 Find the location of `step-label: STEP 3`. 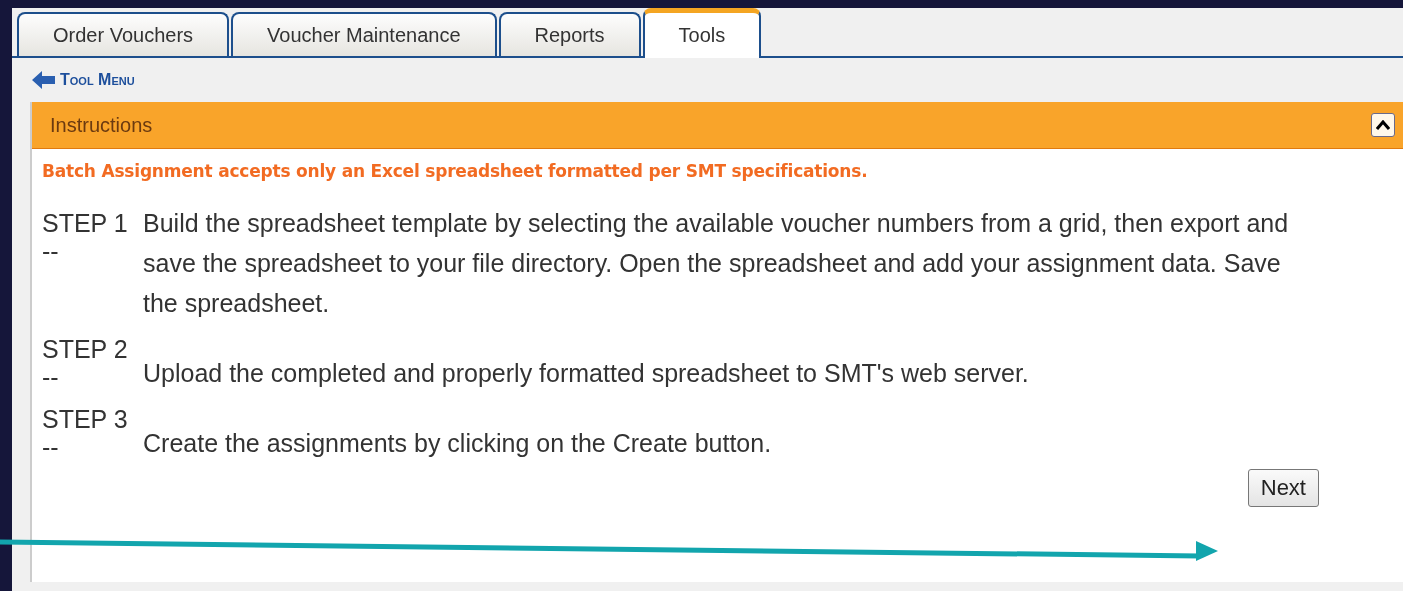

step-label: STEP 3 is located at coordinates (85, 419).